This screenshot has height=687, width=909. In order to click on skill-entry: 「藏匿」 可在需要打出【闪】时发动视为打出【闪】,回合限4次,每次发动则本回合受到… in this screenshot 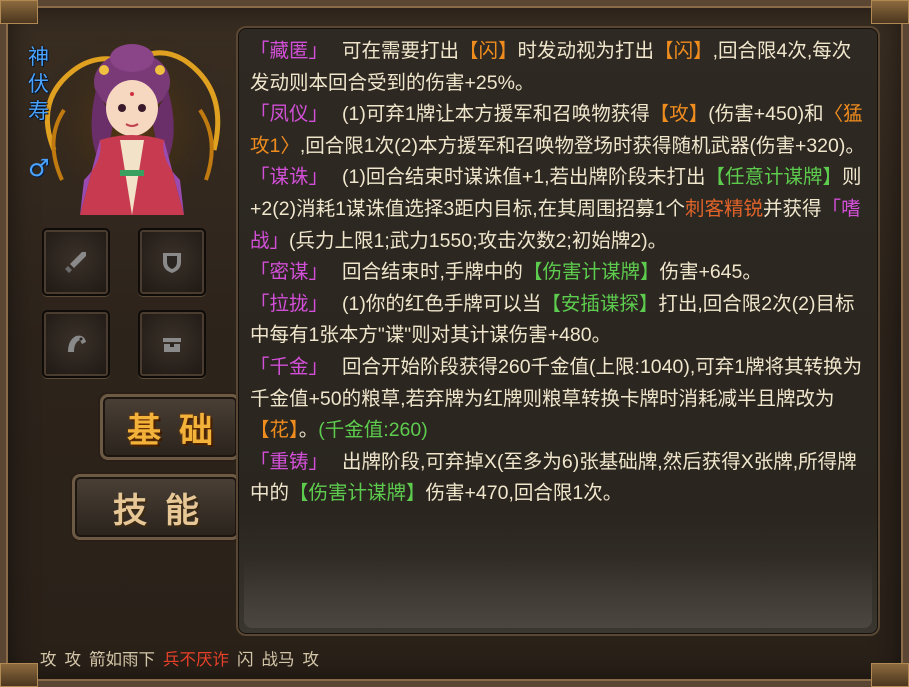, I will do `click(559, 67)`.